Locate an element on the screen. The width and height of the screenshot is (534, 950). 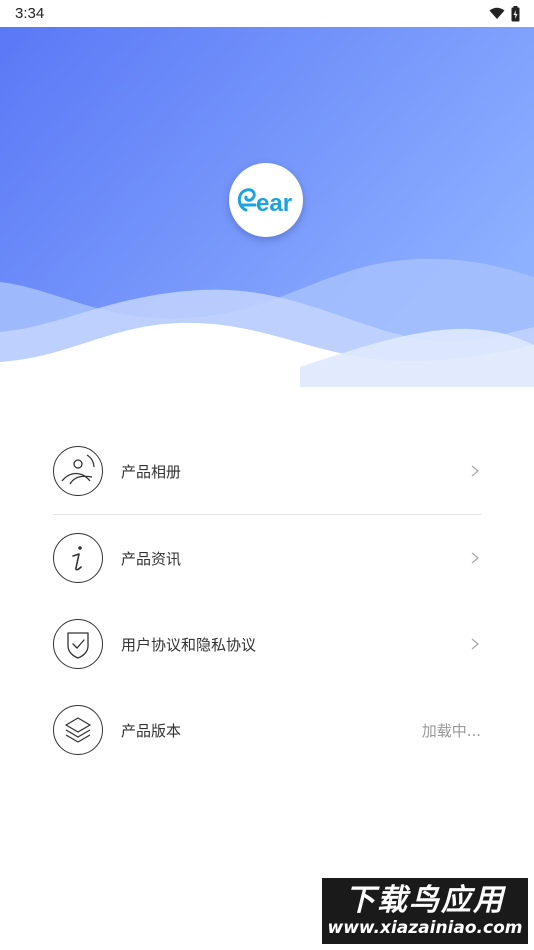
layers-icon is located at coordinates (78, 730).